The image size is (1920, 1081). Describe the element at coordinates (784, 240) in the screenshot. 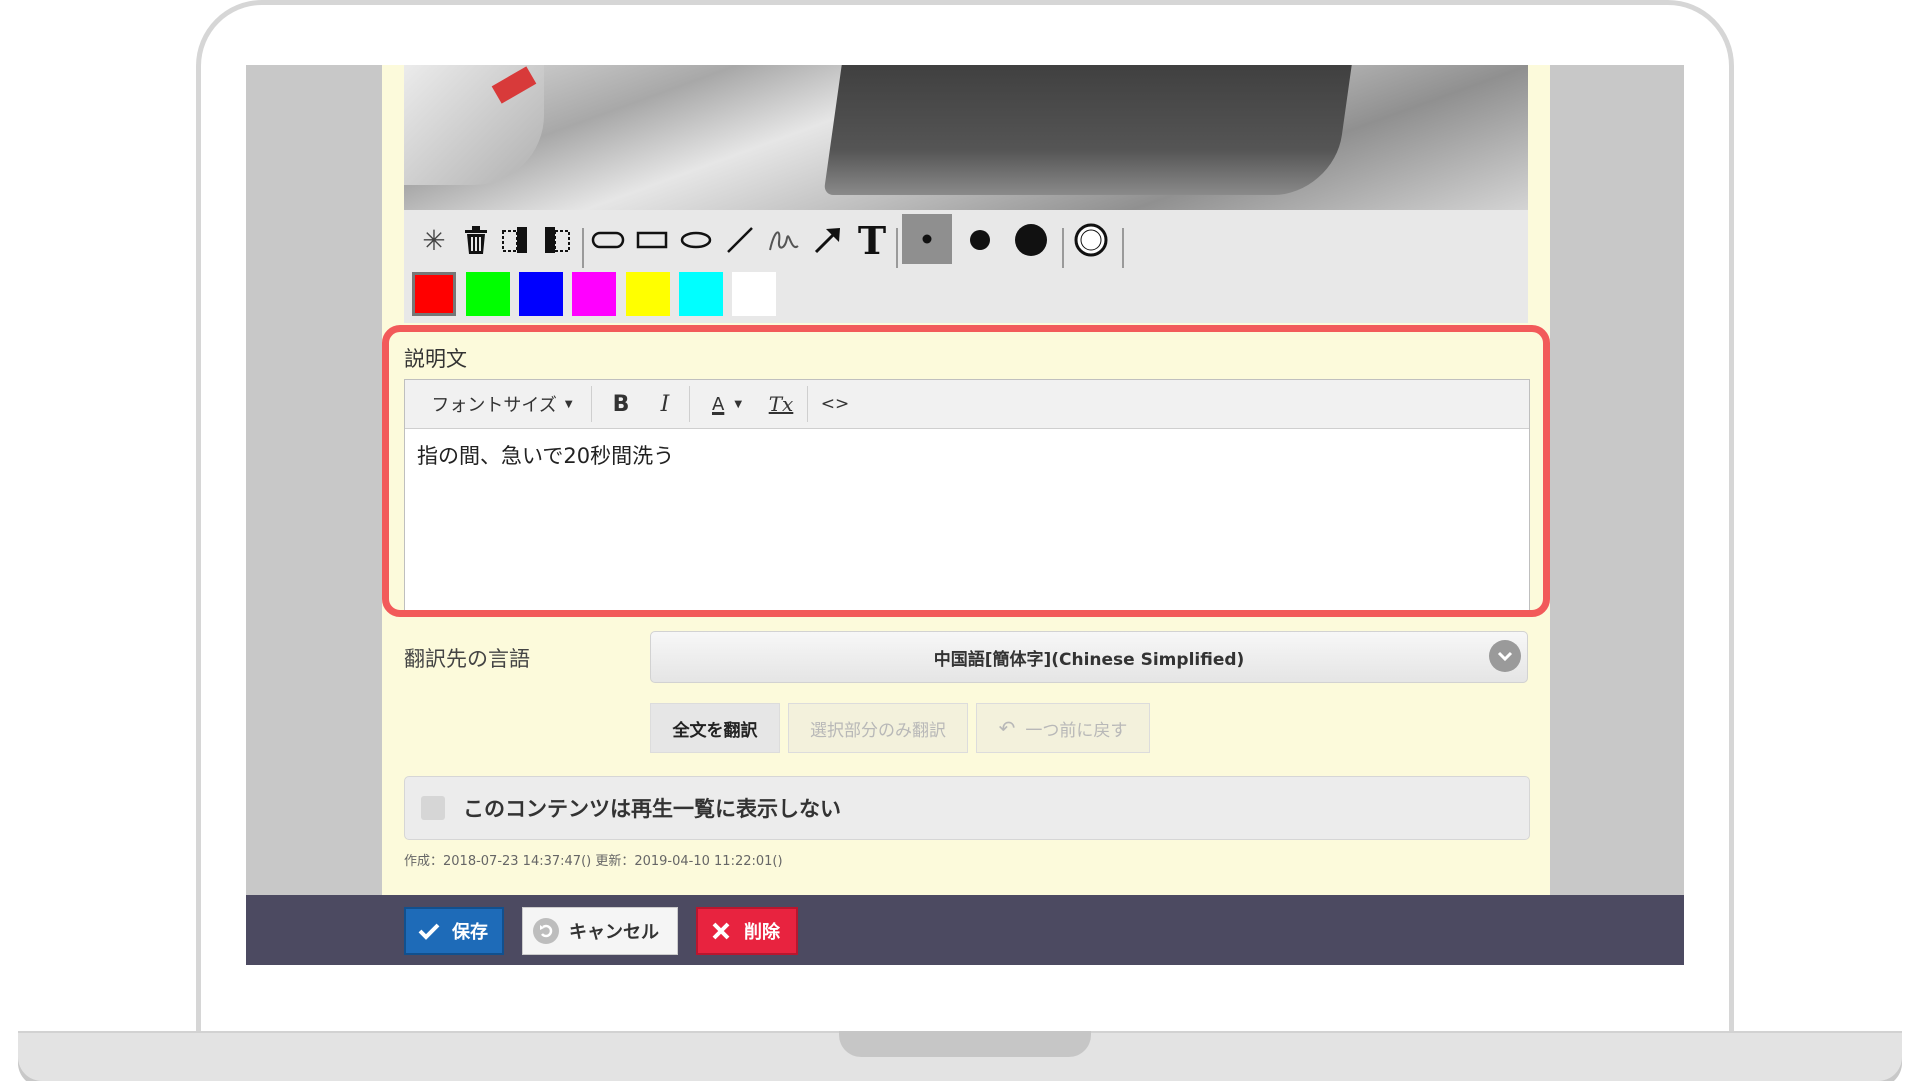

I see `freehand-icon` at that location.